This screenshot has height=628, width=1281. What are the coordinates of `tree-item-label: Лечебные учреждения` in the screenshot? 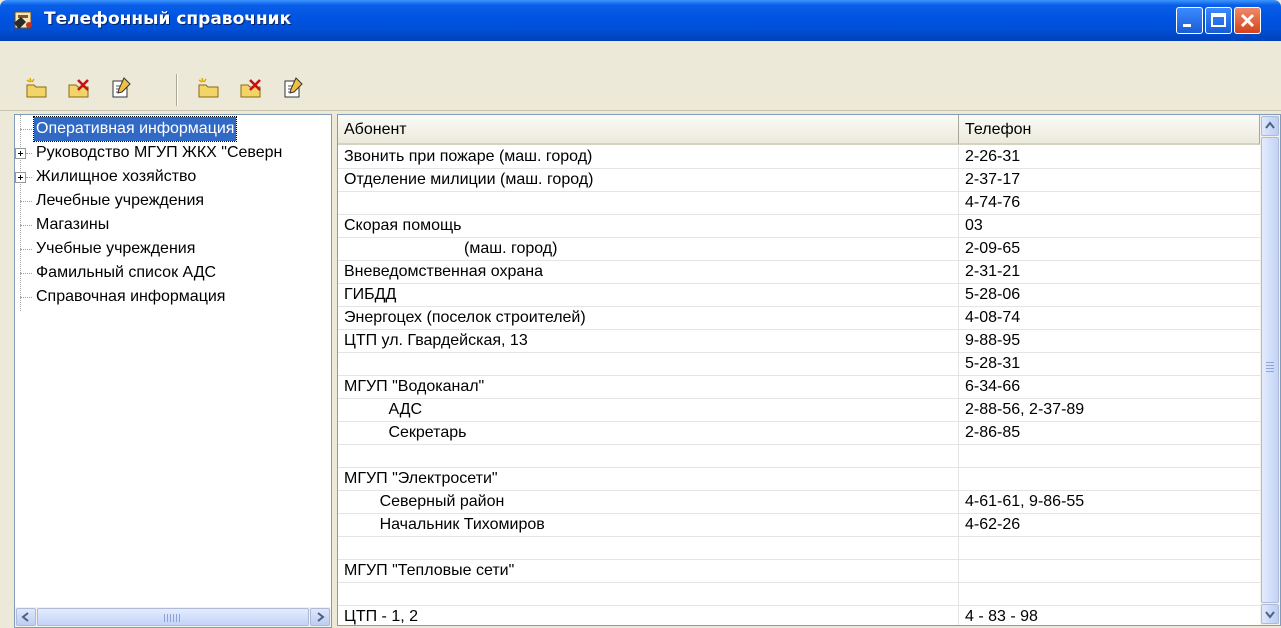 It's located at (120, 201).